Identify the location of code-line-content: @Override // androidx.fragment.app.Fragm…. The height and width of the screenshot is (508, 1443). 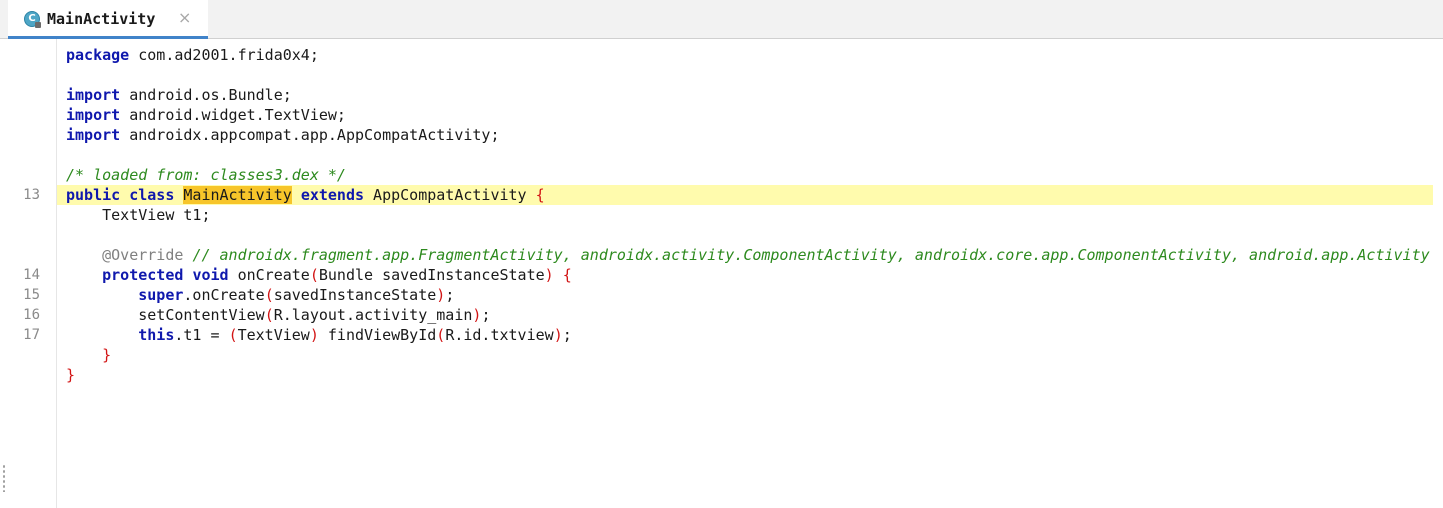
(748, 255).